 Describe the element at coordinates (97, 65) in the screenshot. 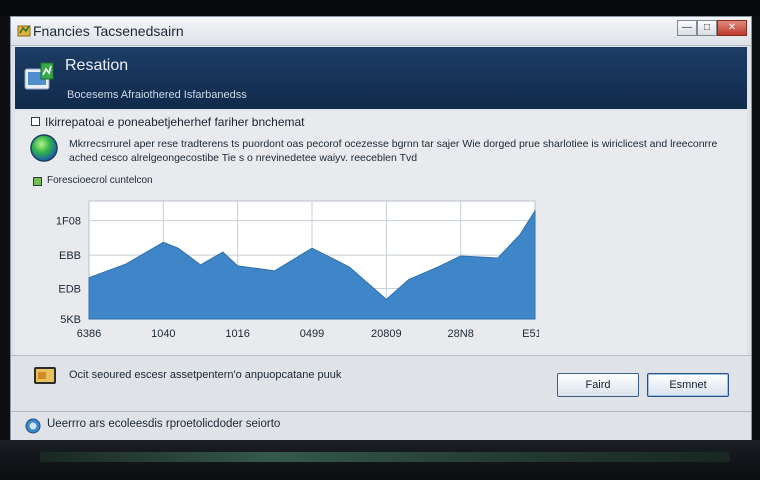

I see `header-title: Resation` at that location.